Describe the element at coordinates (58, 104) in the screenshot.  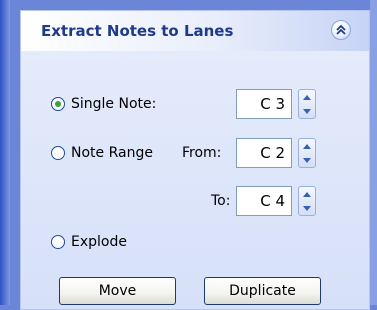
I see `single-note-radio` at that location.